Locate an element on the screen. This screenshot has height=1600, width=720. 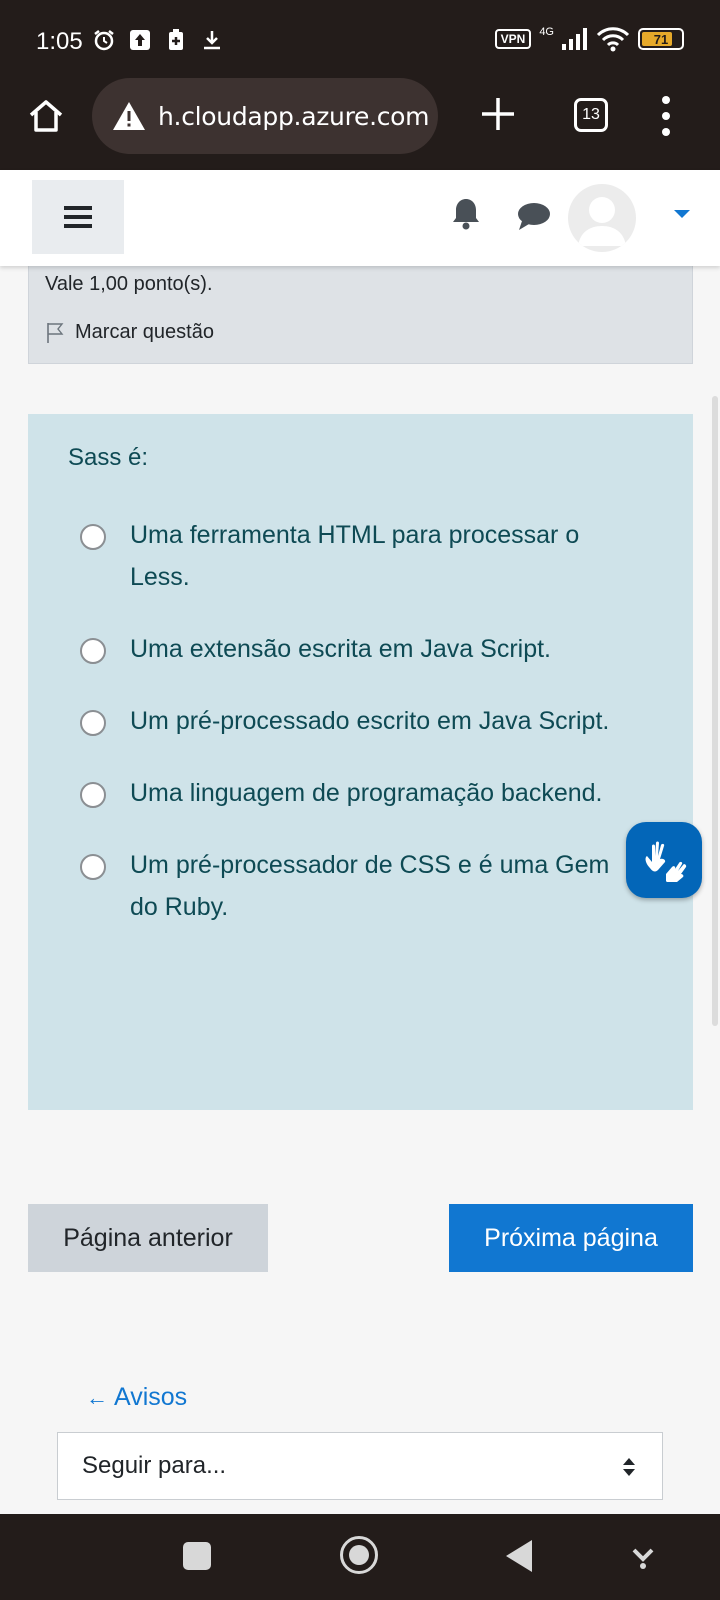
hamburger-menu-button is located at coordinates (78, 217).